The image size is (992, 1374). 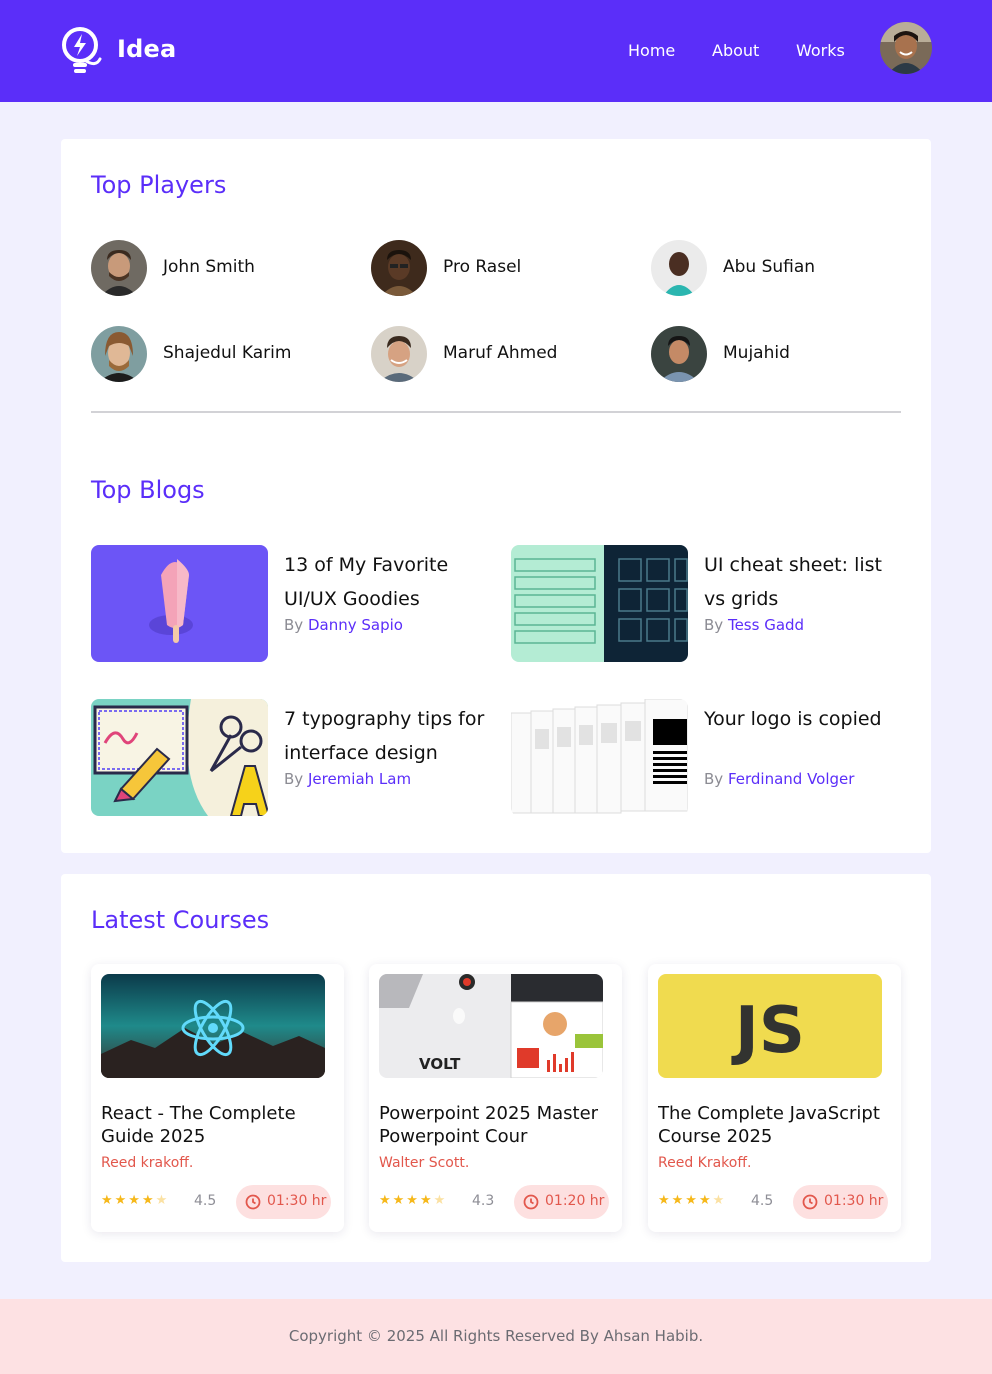 I want to click on user-avatar, so click(x=906, y=48).